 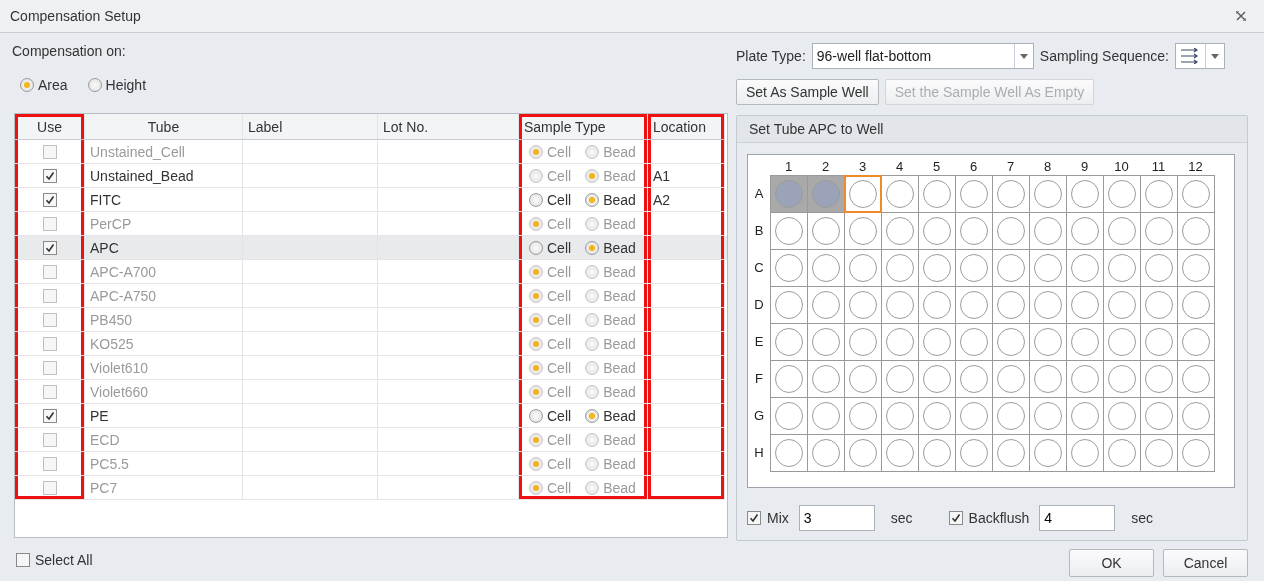 I want to click on table-row: PE Cell Bead, so click(x=371, y=416).